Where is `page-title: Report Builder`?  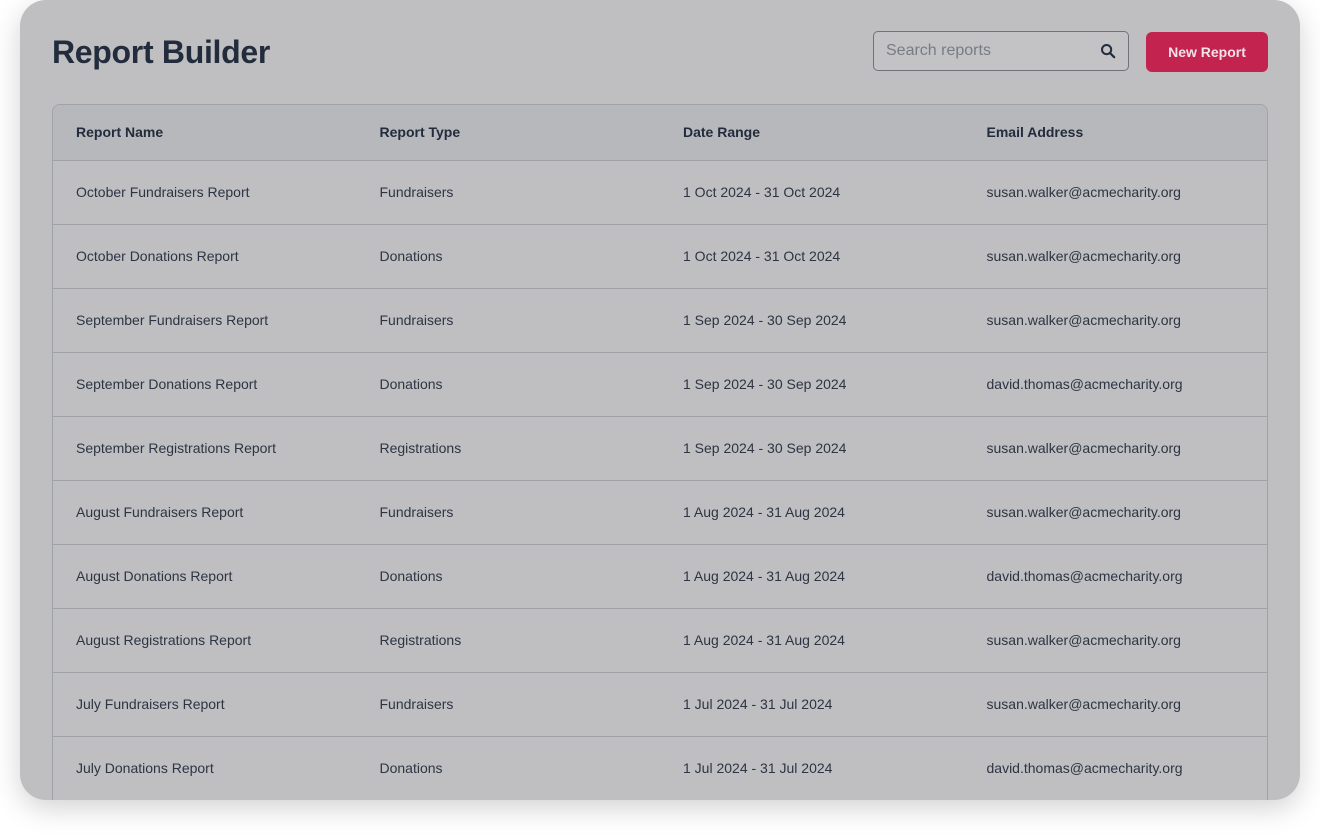
page-title: Report Builder is located at coordinates (161, 52).